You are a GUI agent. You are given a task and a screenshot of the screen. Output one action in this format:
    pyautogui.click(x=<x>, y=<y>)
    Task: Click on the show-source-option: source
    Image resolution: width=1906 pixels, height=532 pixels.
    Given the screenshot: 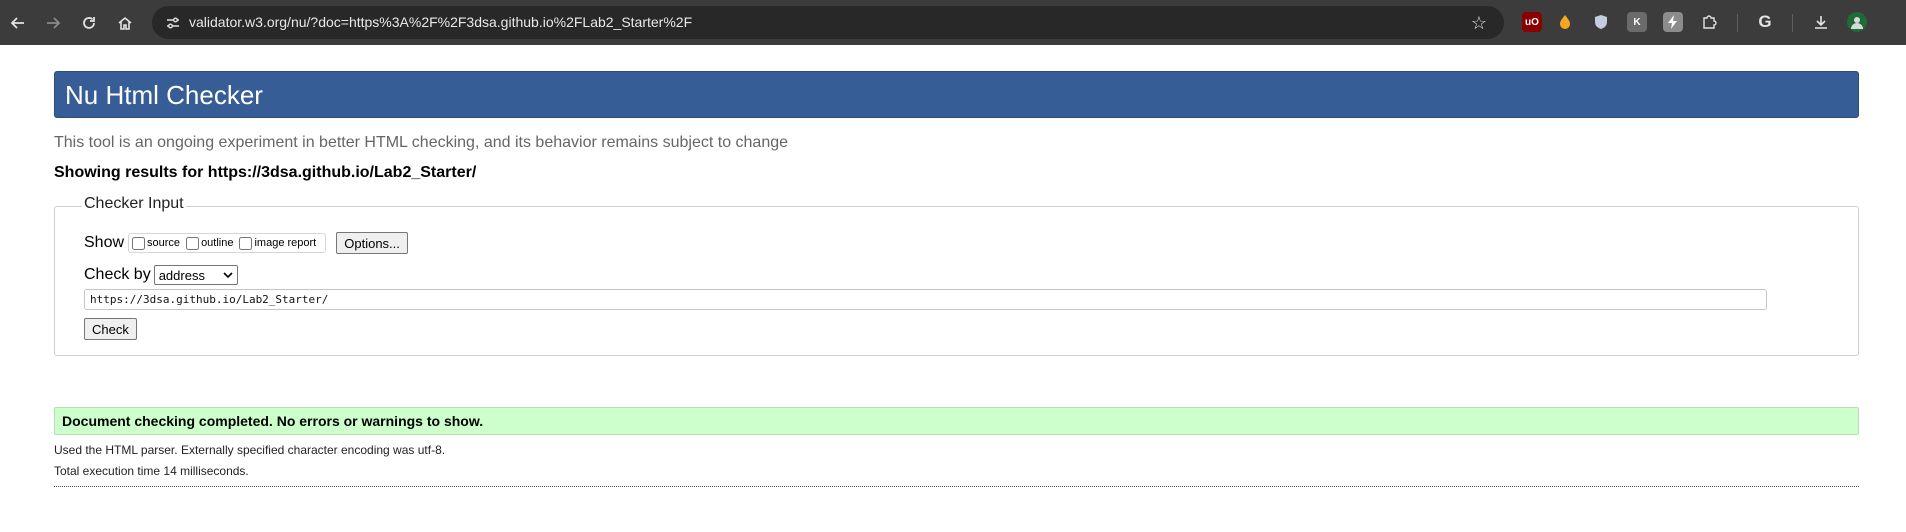 What is the action you would take?
    pyautogui.click(x=156, y=243)
    